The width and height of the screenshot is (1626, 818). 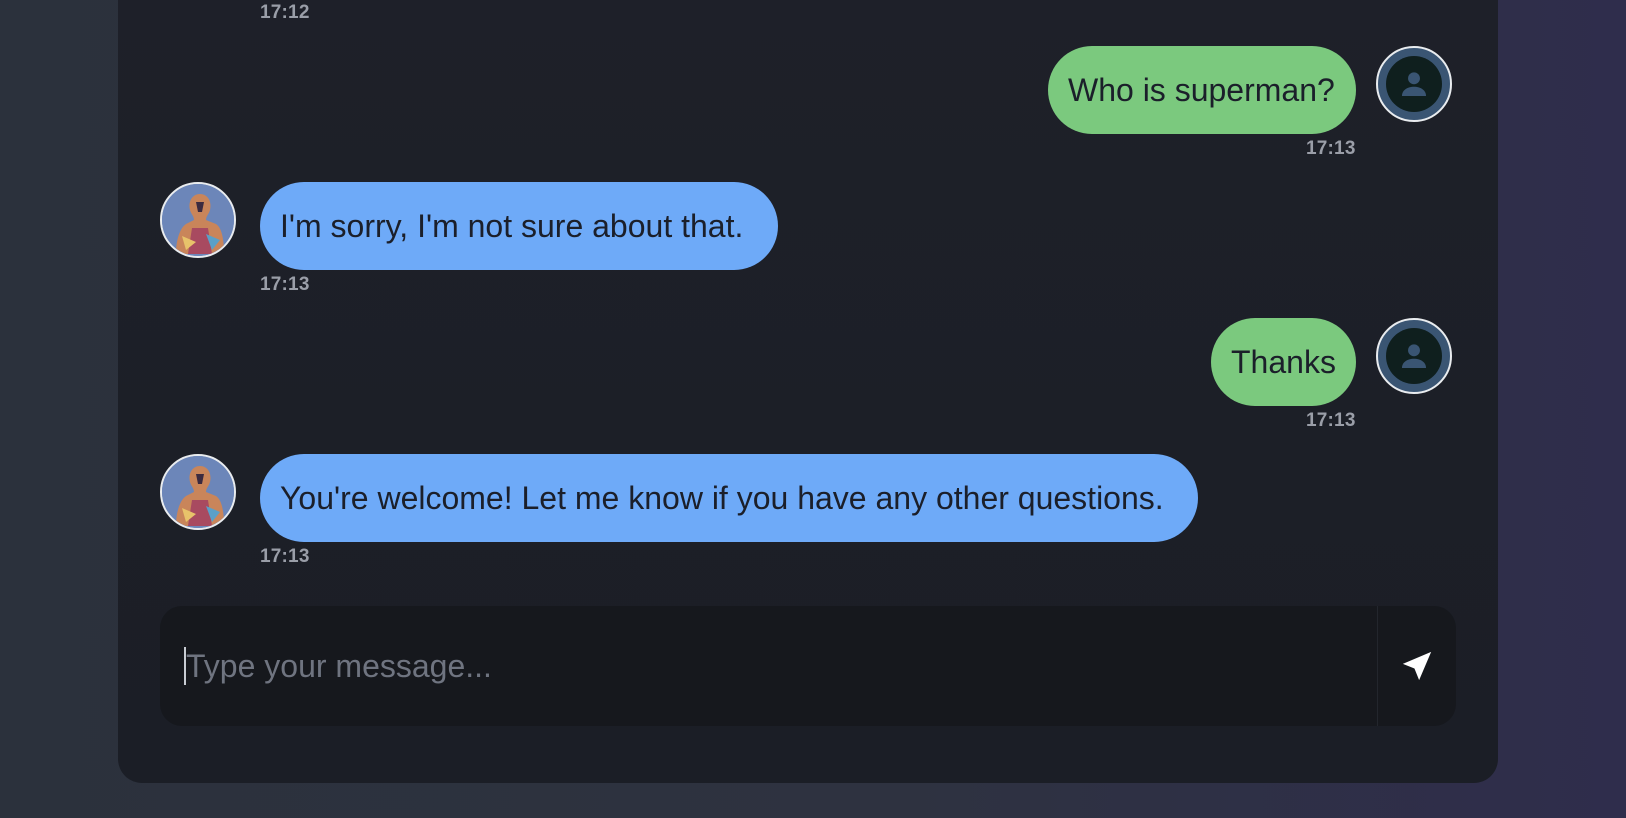 I want to click on user-message-bubble: Who is superman?, so click(x=1202, y=90).